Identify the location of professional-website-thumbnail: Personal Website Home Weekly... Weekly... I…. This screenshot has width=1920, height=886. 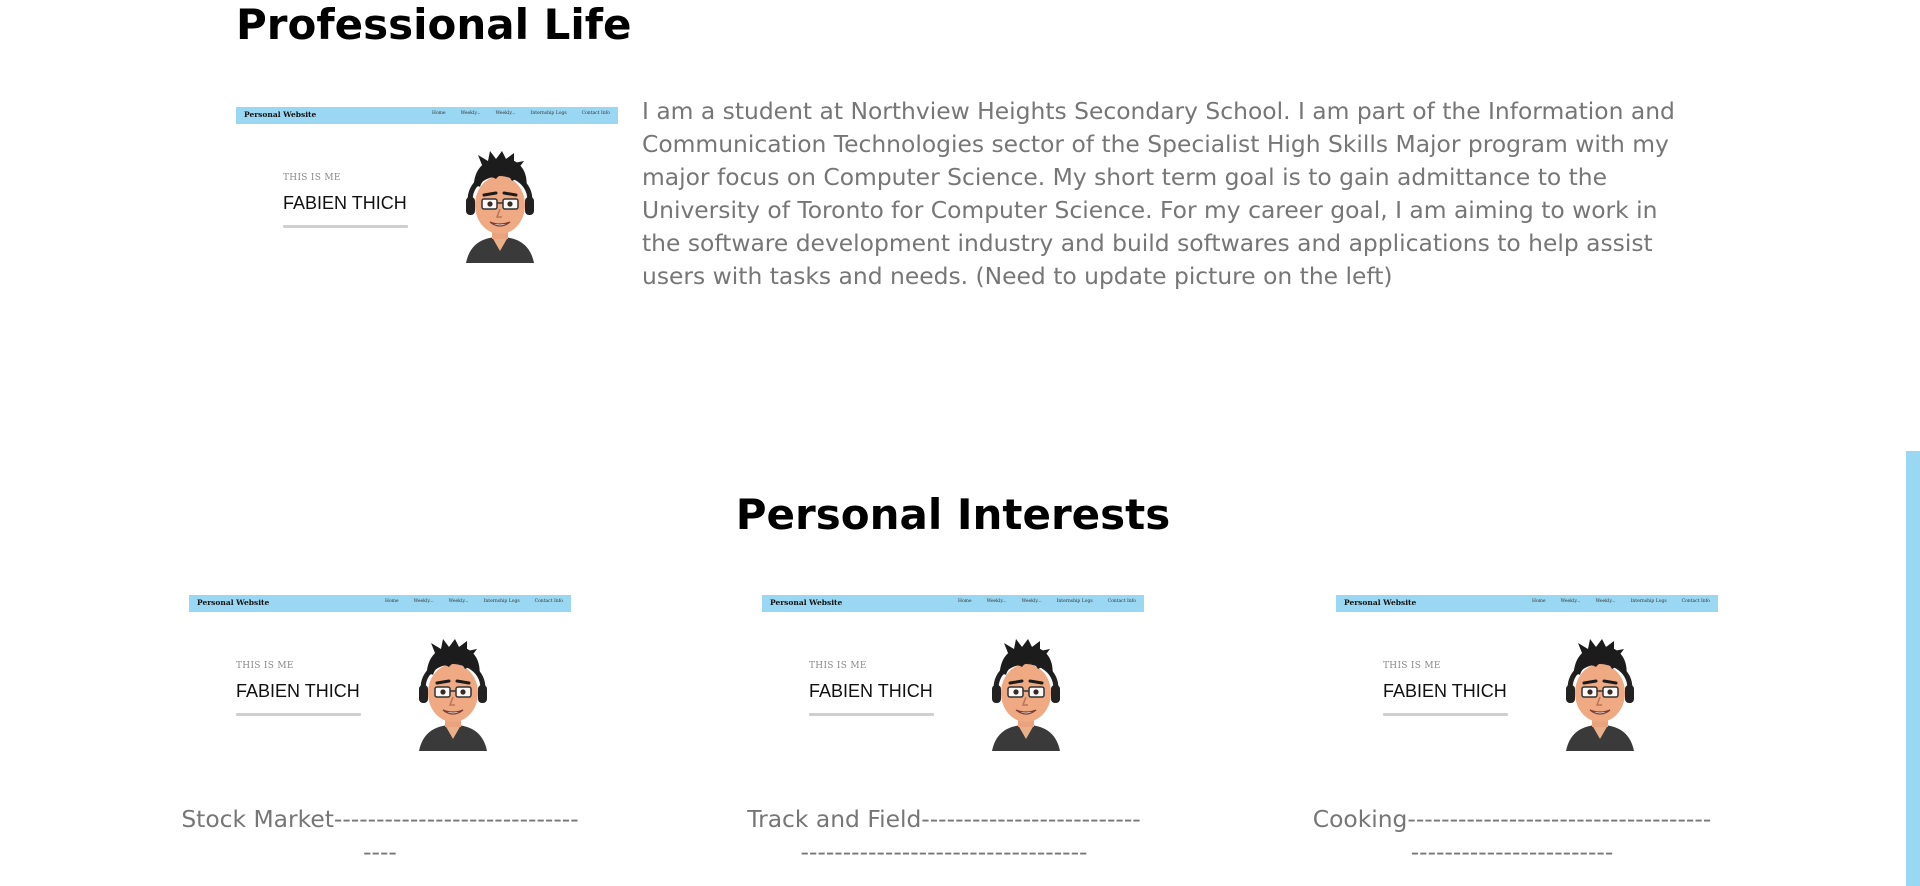
(427, 194).